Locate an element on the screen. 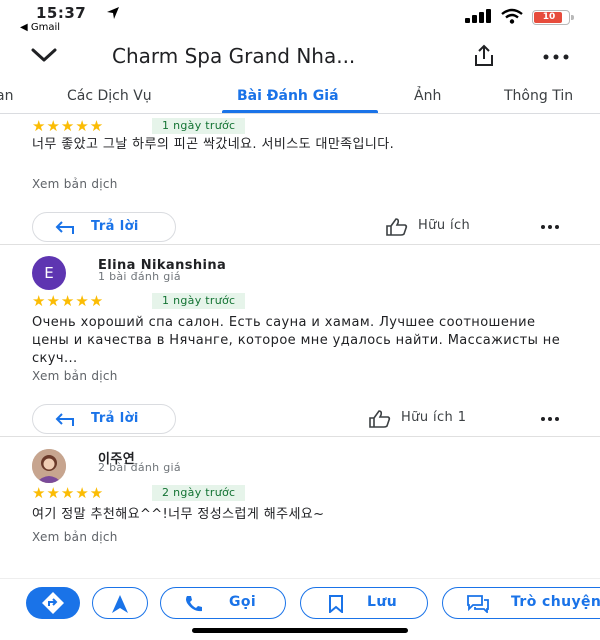 Image resolution: width=600 pixels, height=640 pixels. location-arrow-icon is located at coordinates (113, 13).